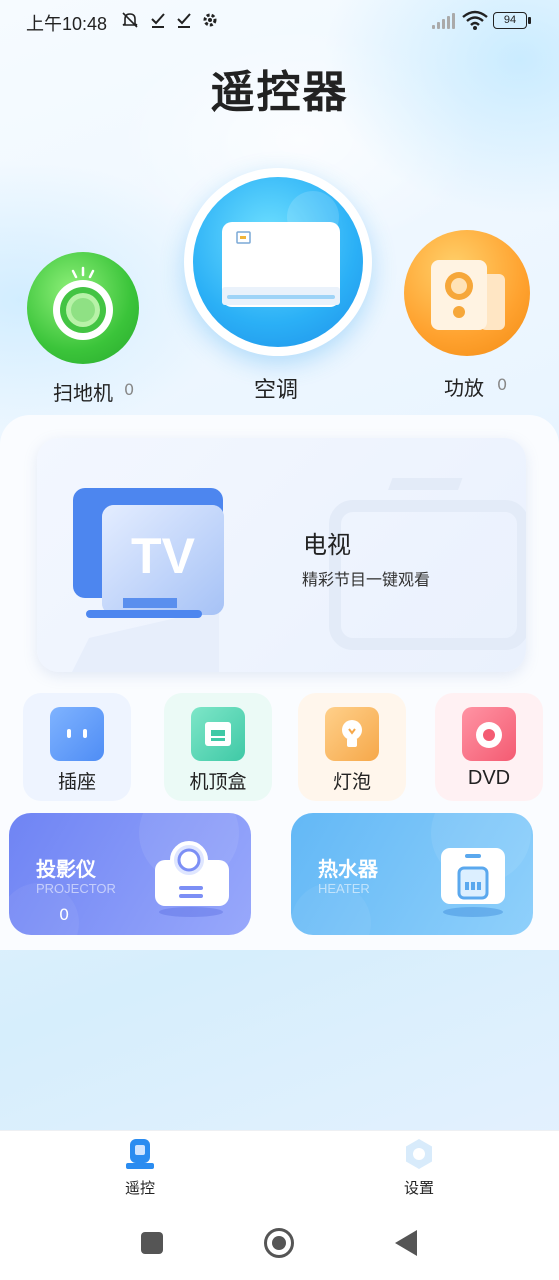 The width and height of the screenshot is (559, 1280). Describe the element at coordinates (344, 888) in the screenshot. I see `heater-subtitle: HEATER` at that location.